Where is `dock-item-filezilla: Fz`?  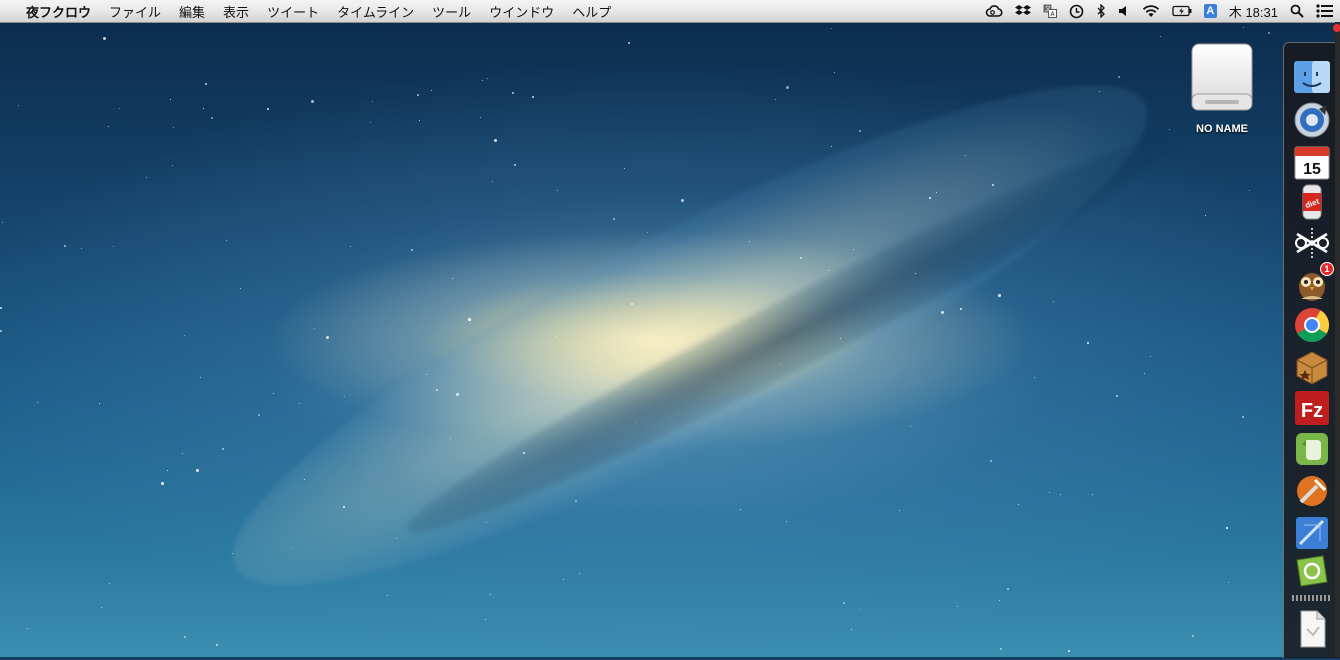
dock-item-filezilla: Fz is located at coordinates (1312, 408).